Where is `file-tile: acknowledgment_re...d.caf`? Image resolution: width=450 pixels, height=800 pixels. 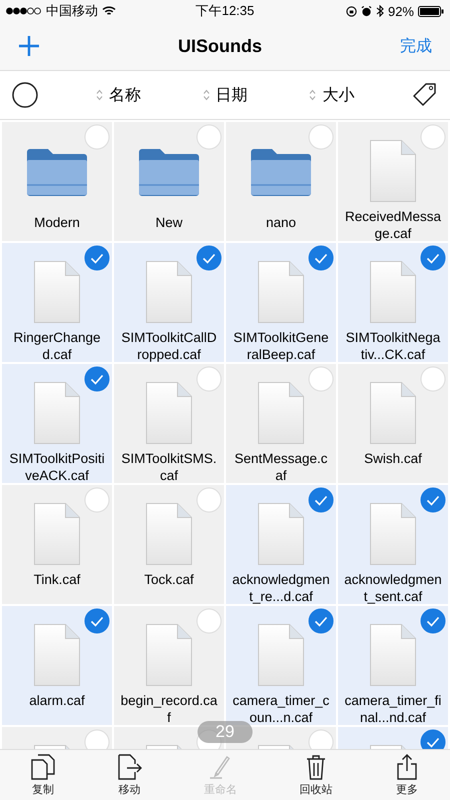 file-tile: acknowledgment_re...d.caf is located at coordinates (281, 544).